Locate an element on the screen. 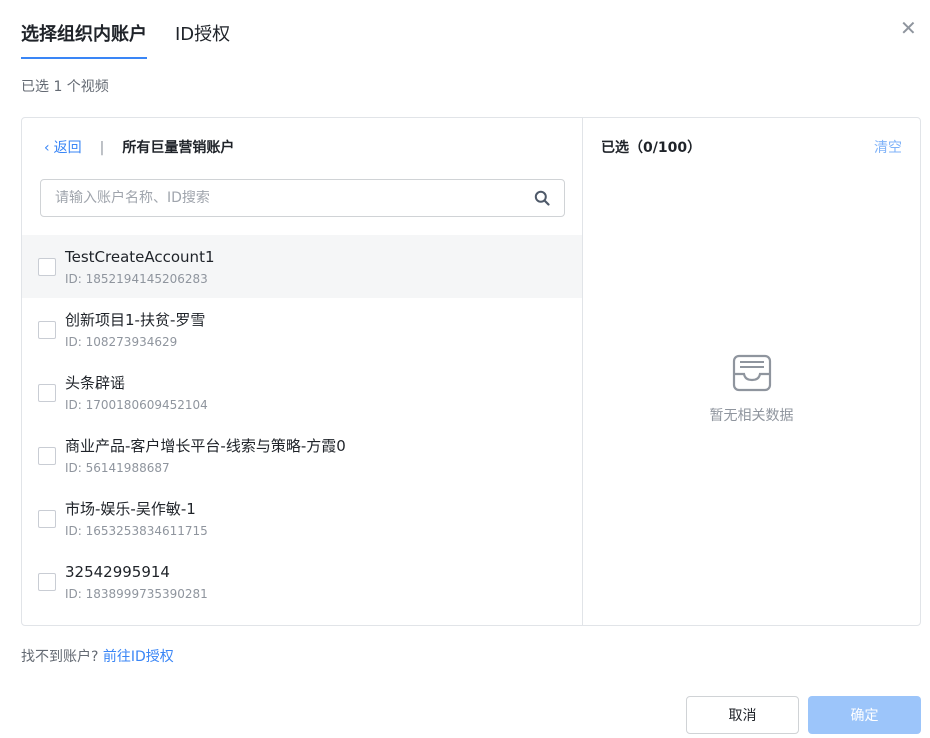 The width and height of the screenshot is (930, 738). search-box is located at coordinates (302, 198).